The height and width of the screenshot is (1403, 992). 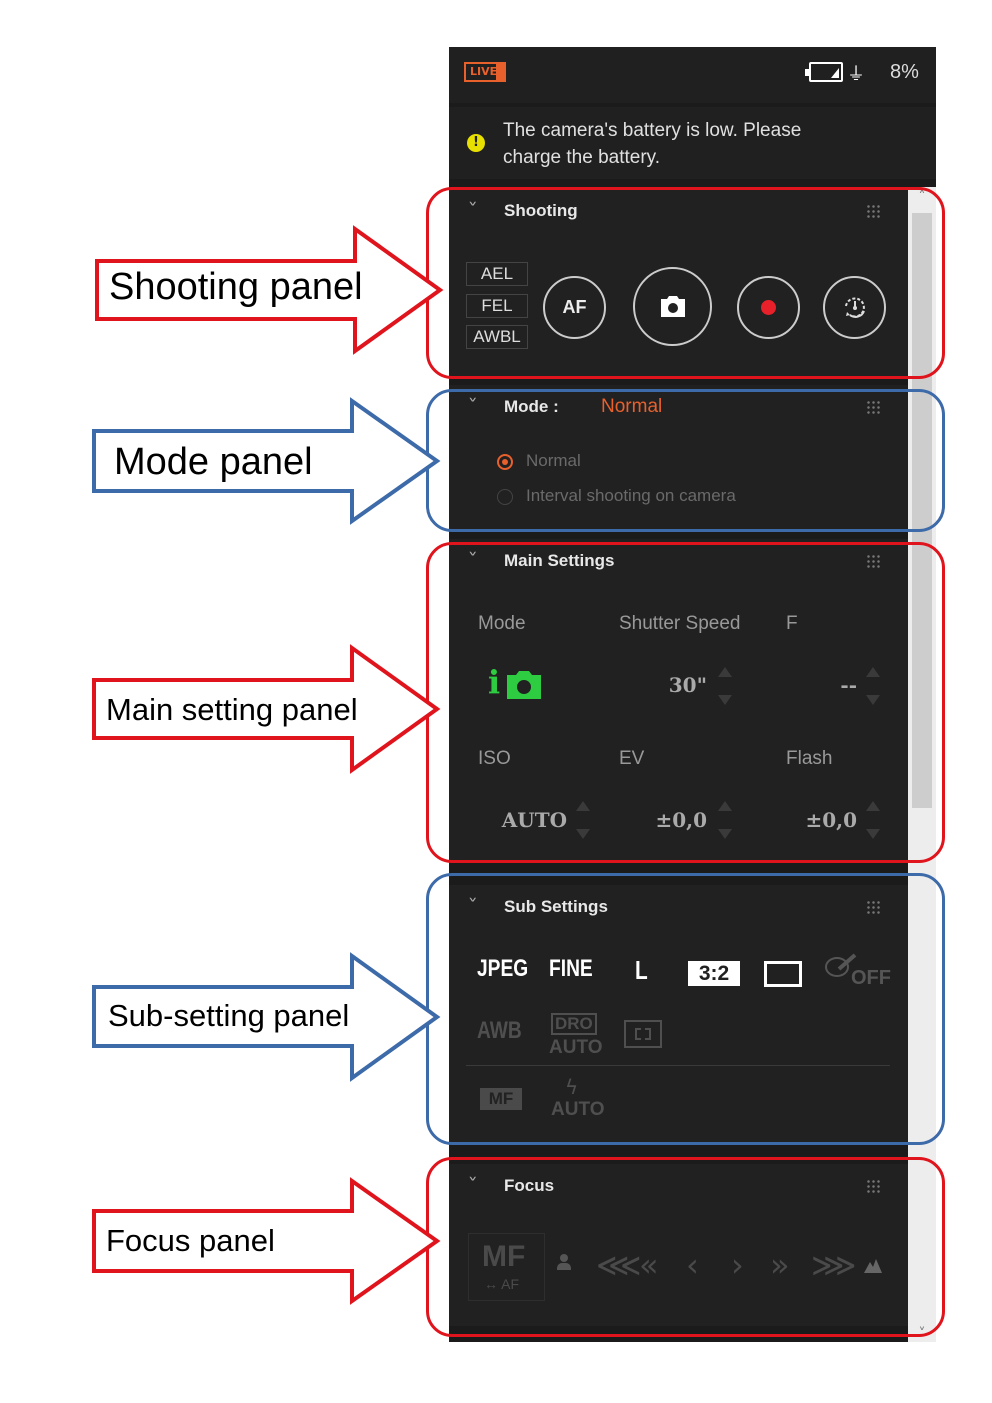 I want to click on main-settings-highlight-box, so click(x=685, y=702).